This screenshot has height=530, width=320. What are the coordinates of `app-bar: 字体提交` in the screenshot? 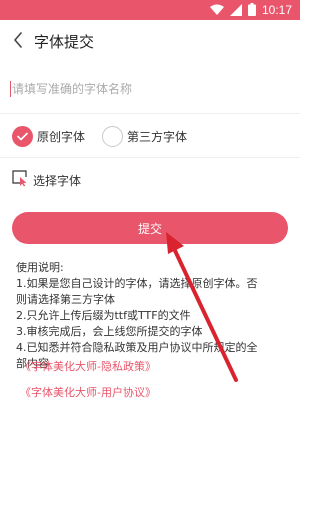 It's located at (150, 42).